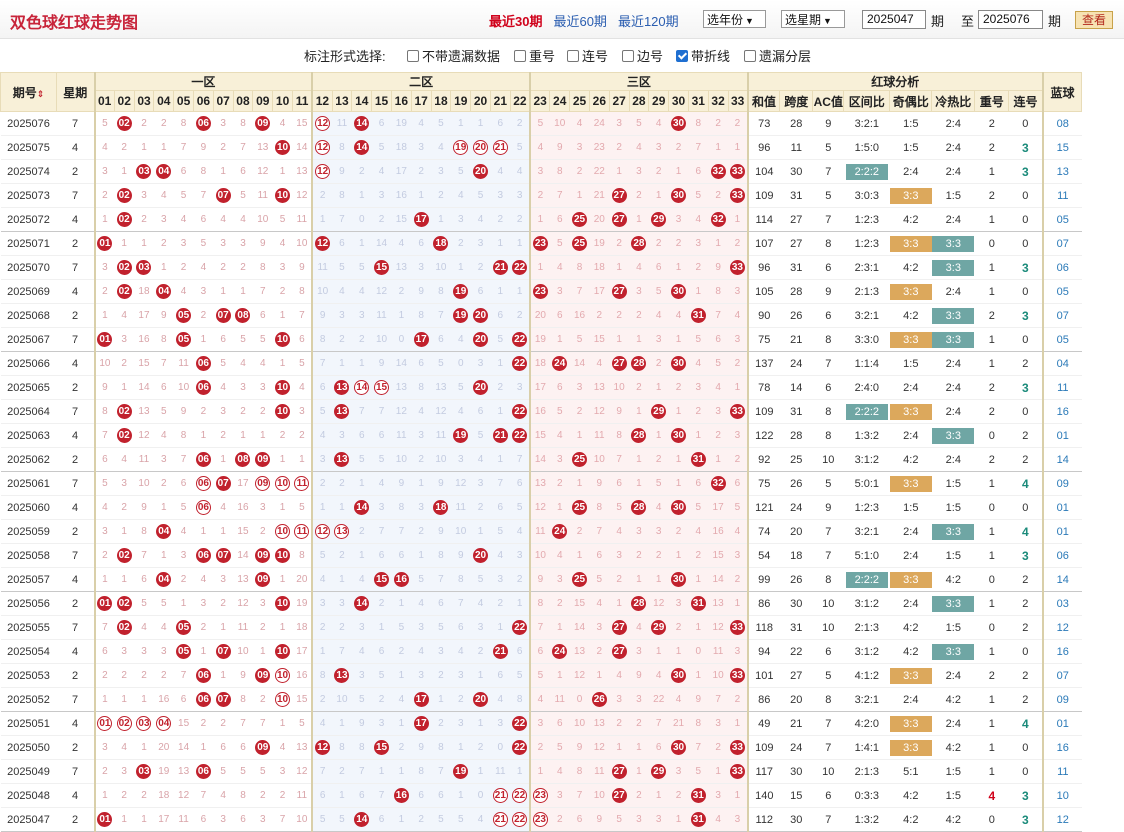  What do you see at coordinates (1061, 339) in the screenshot?
I see `blue-ball-cell: 05` at bounding box center [1061, 339].